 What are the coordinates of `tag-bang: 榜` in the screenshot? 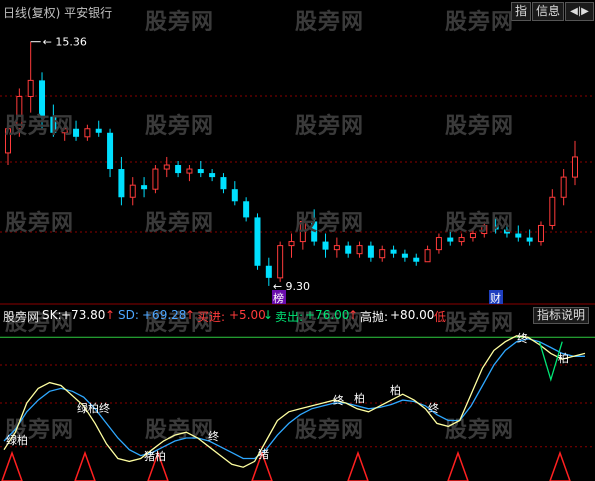 It's located at (278, 298).